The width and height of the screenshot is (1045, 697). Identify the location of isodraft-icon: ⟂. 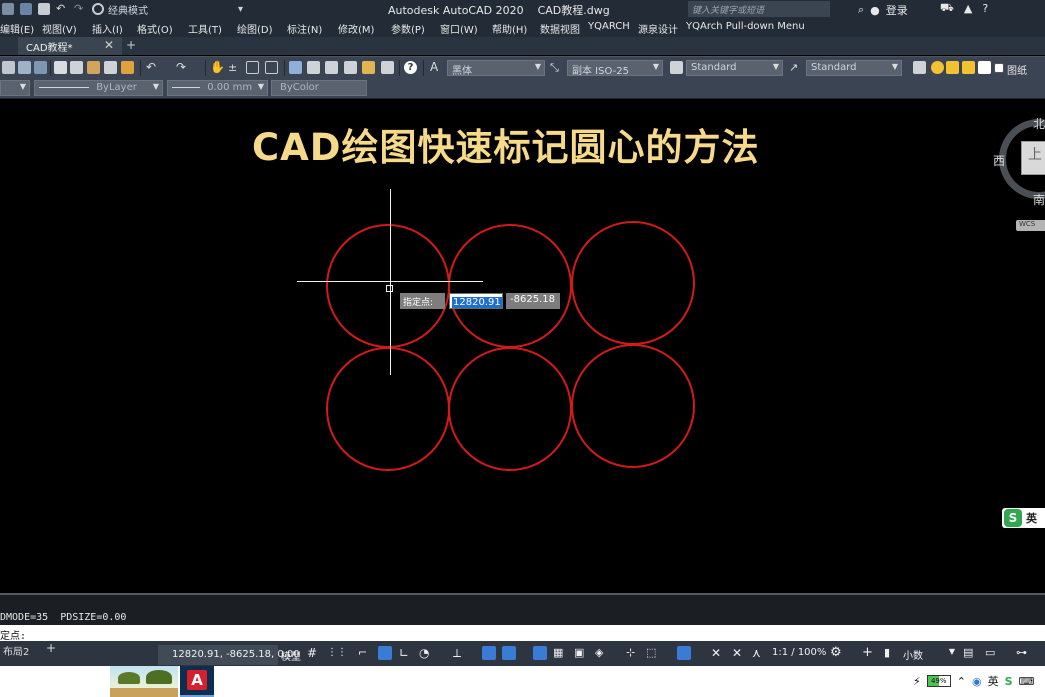
(460, 653).